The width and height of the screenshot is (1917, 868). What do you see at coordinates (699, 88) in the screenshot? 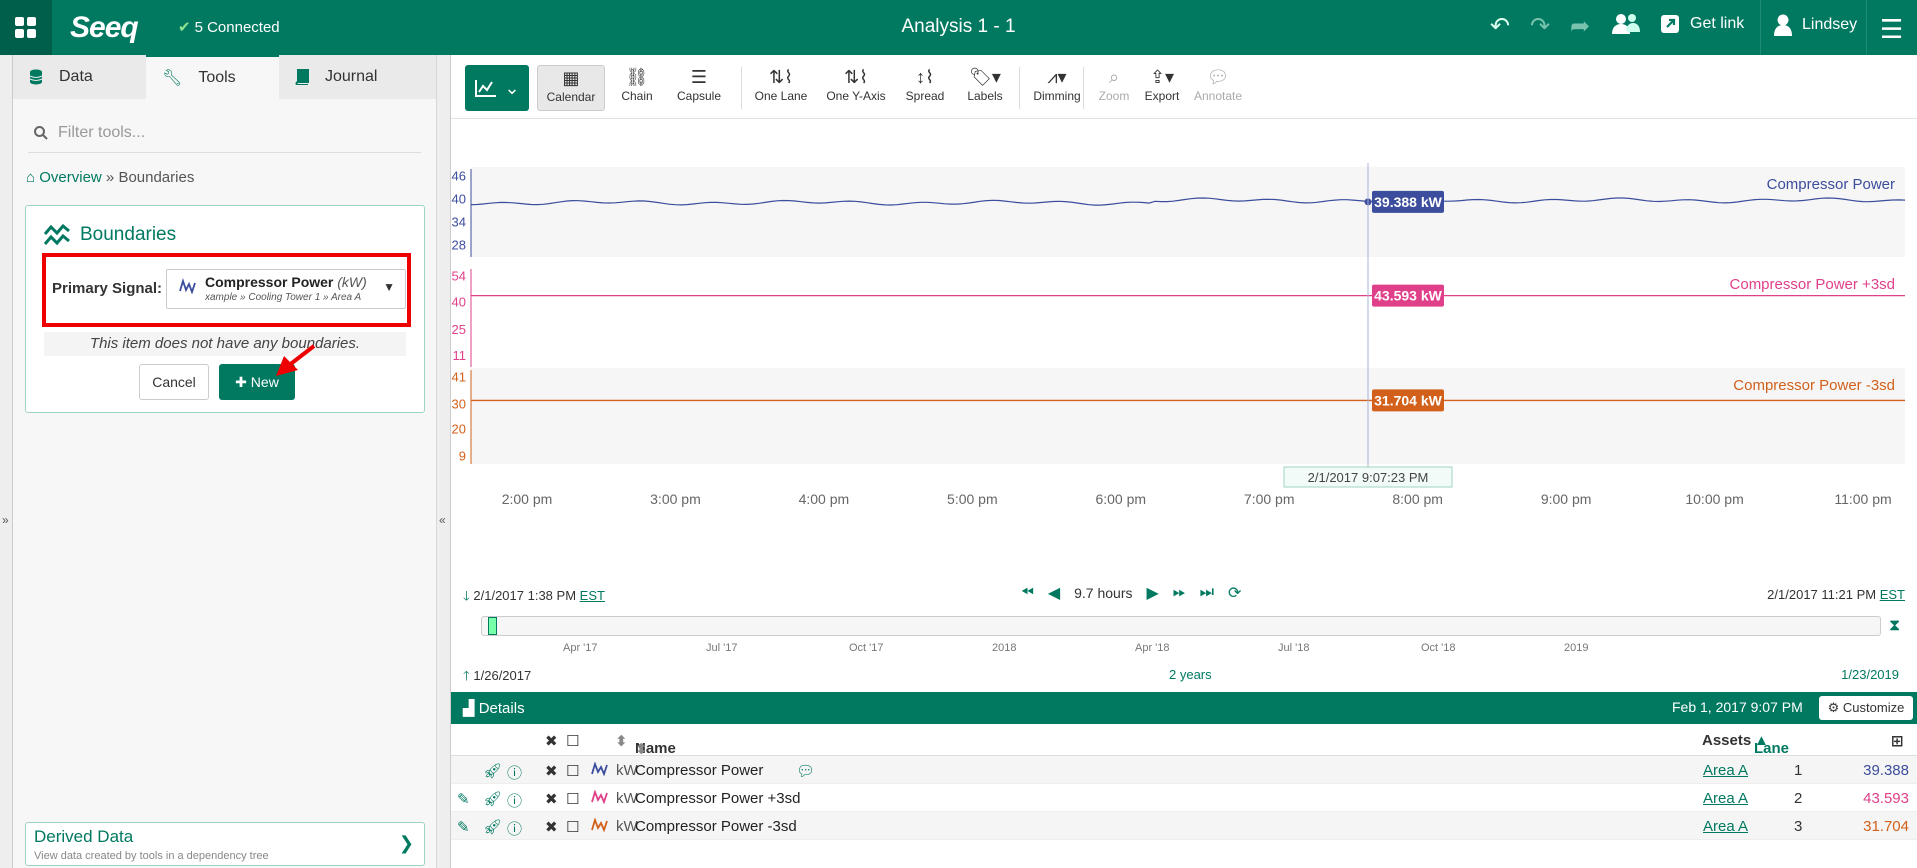
I see `toolbar-capsule: ☰ Capsule` at bounding box center [699, 88].